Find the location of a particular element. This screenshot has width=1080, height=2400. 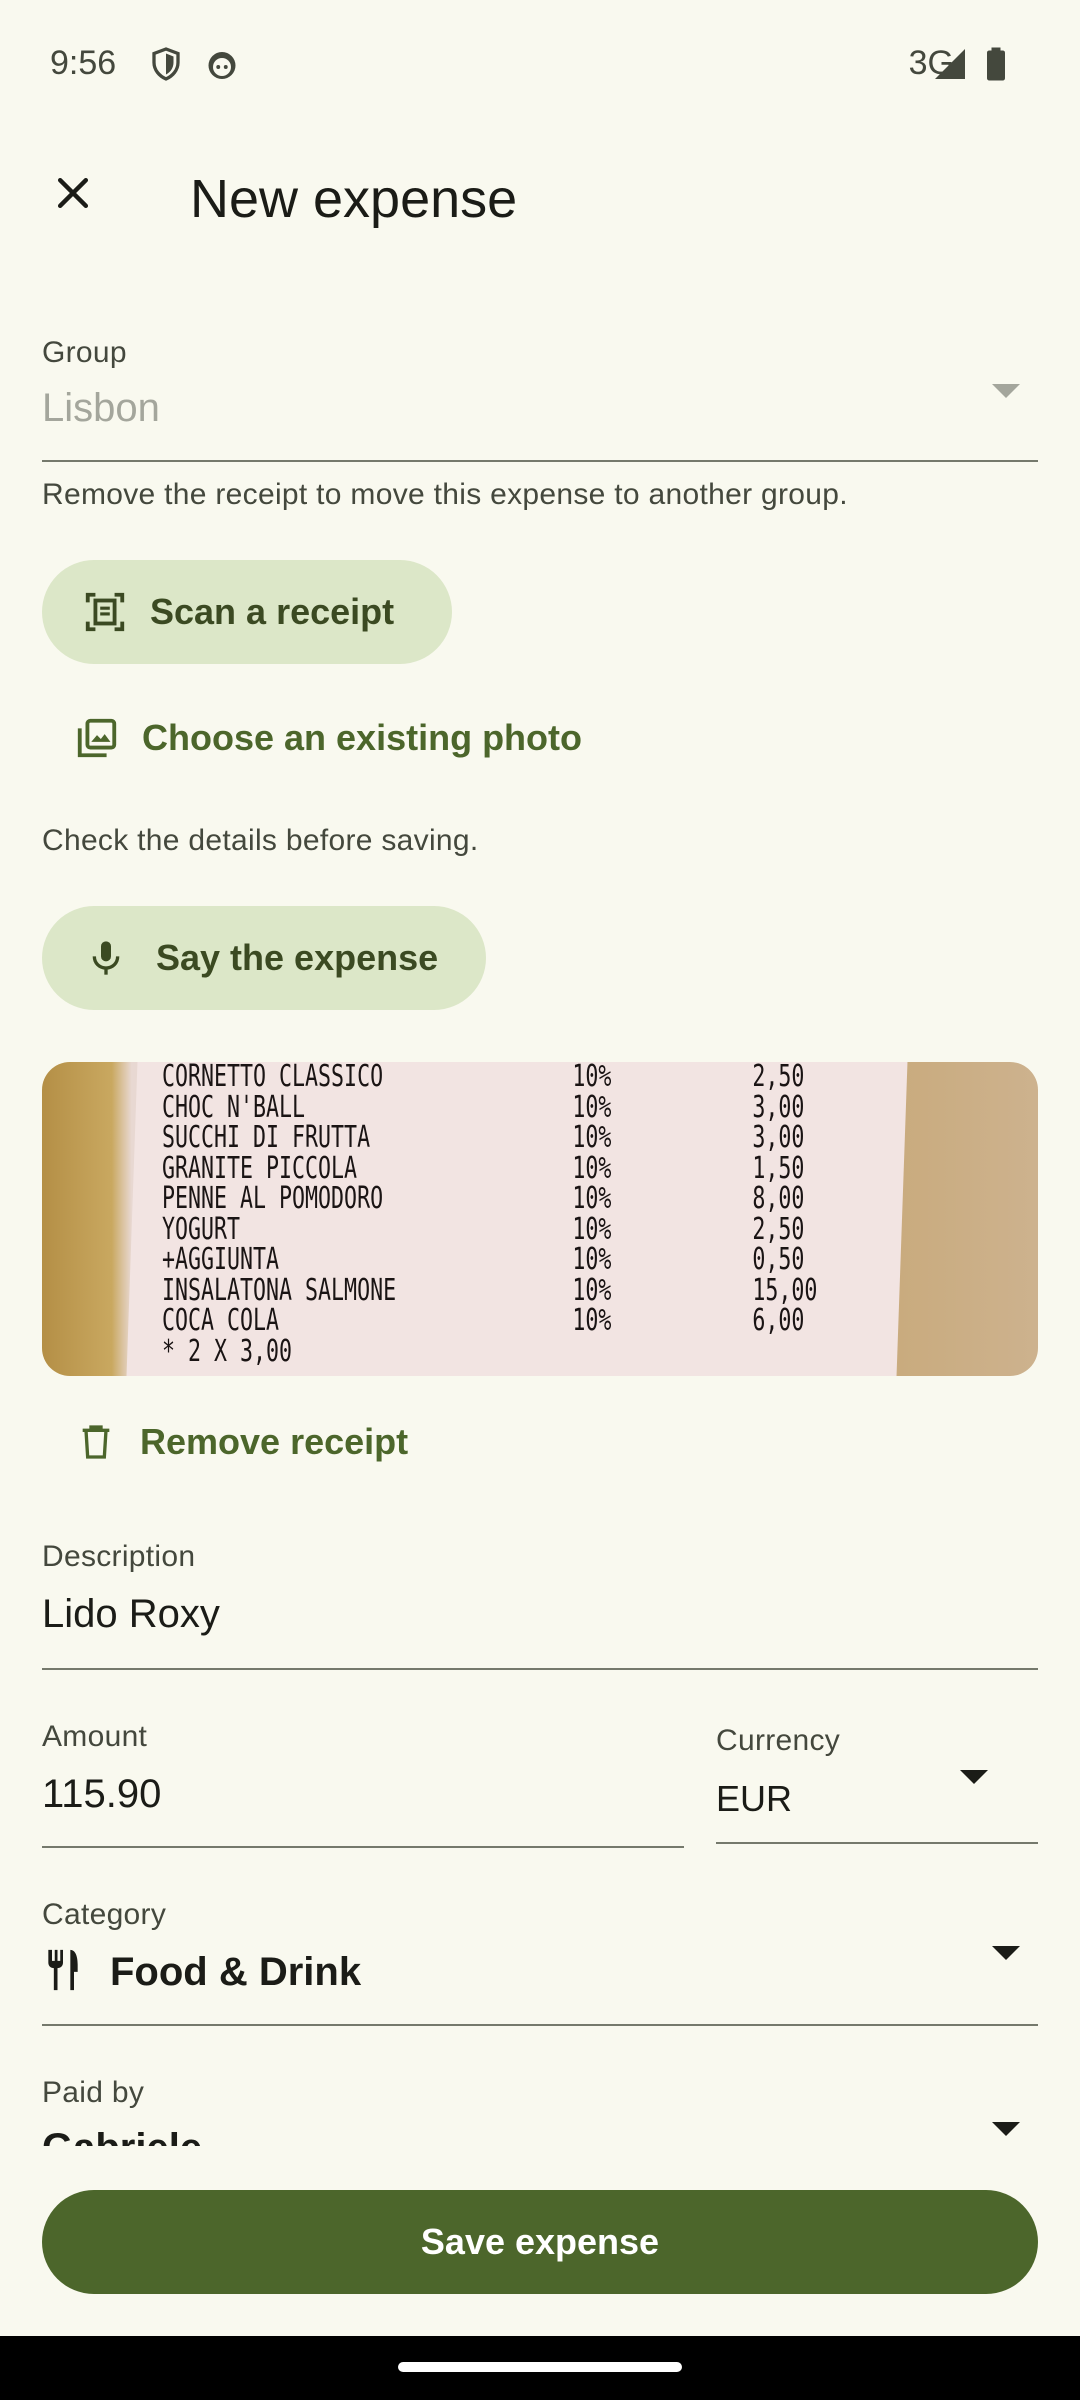

category-underline is located at coordinates (540, 2025).